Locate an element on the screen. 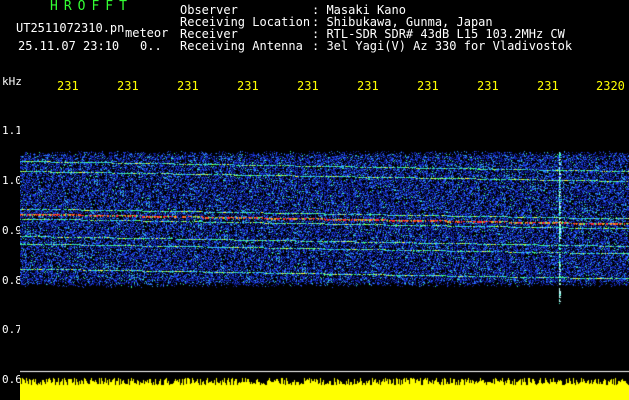 The width and height of the screenshot is (629, 400). counter-label: 0.. is located at coordinates (151, 46).